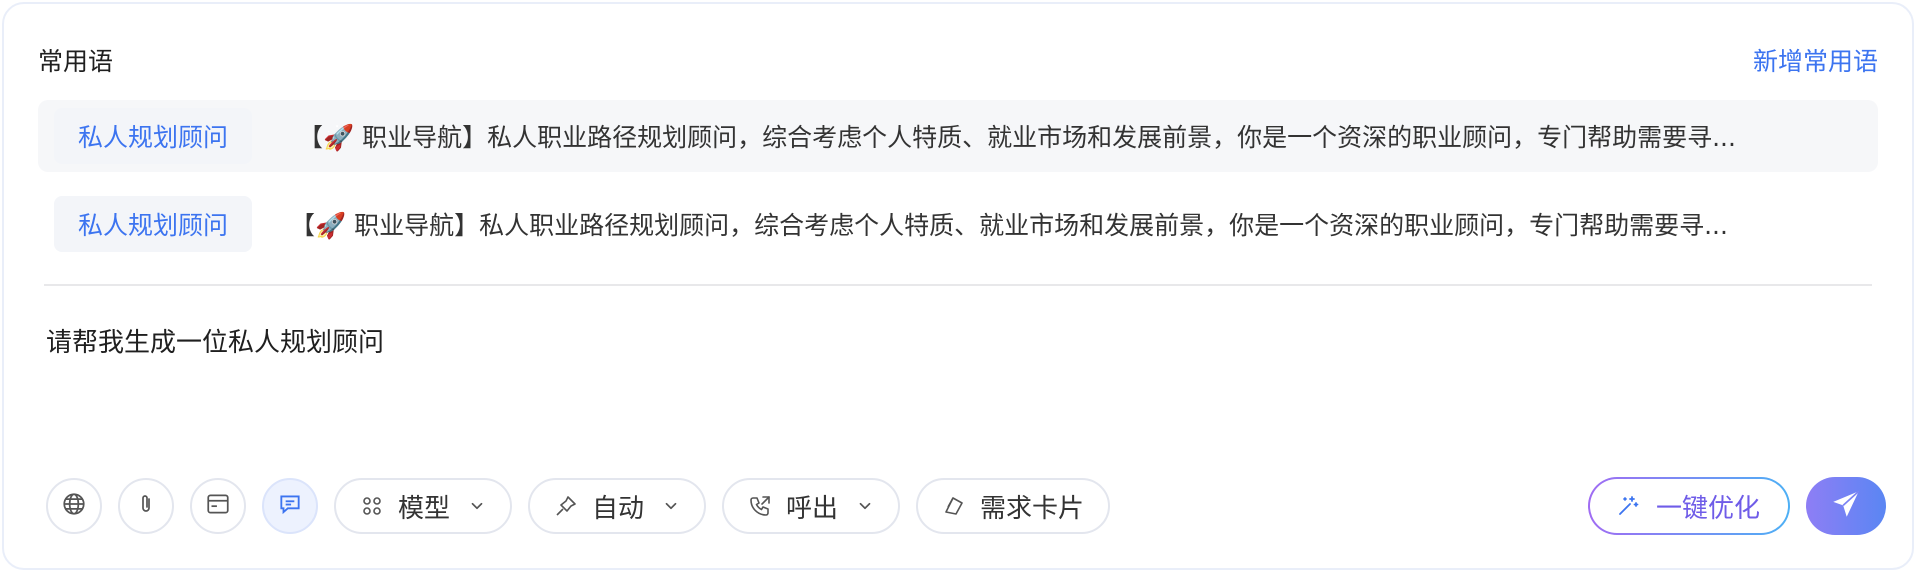 Image resolution: width=1916 pixels, height=572 pixels. I want to click on phone-outgoing-icon, so click(760, 506).